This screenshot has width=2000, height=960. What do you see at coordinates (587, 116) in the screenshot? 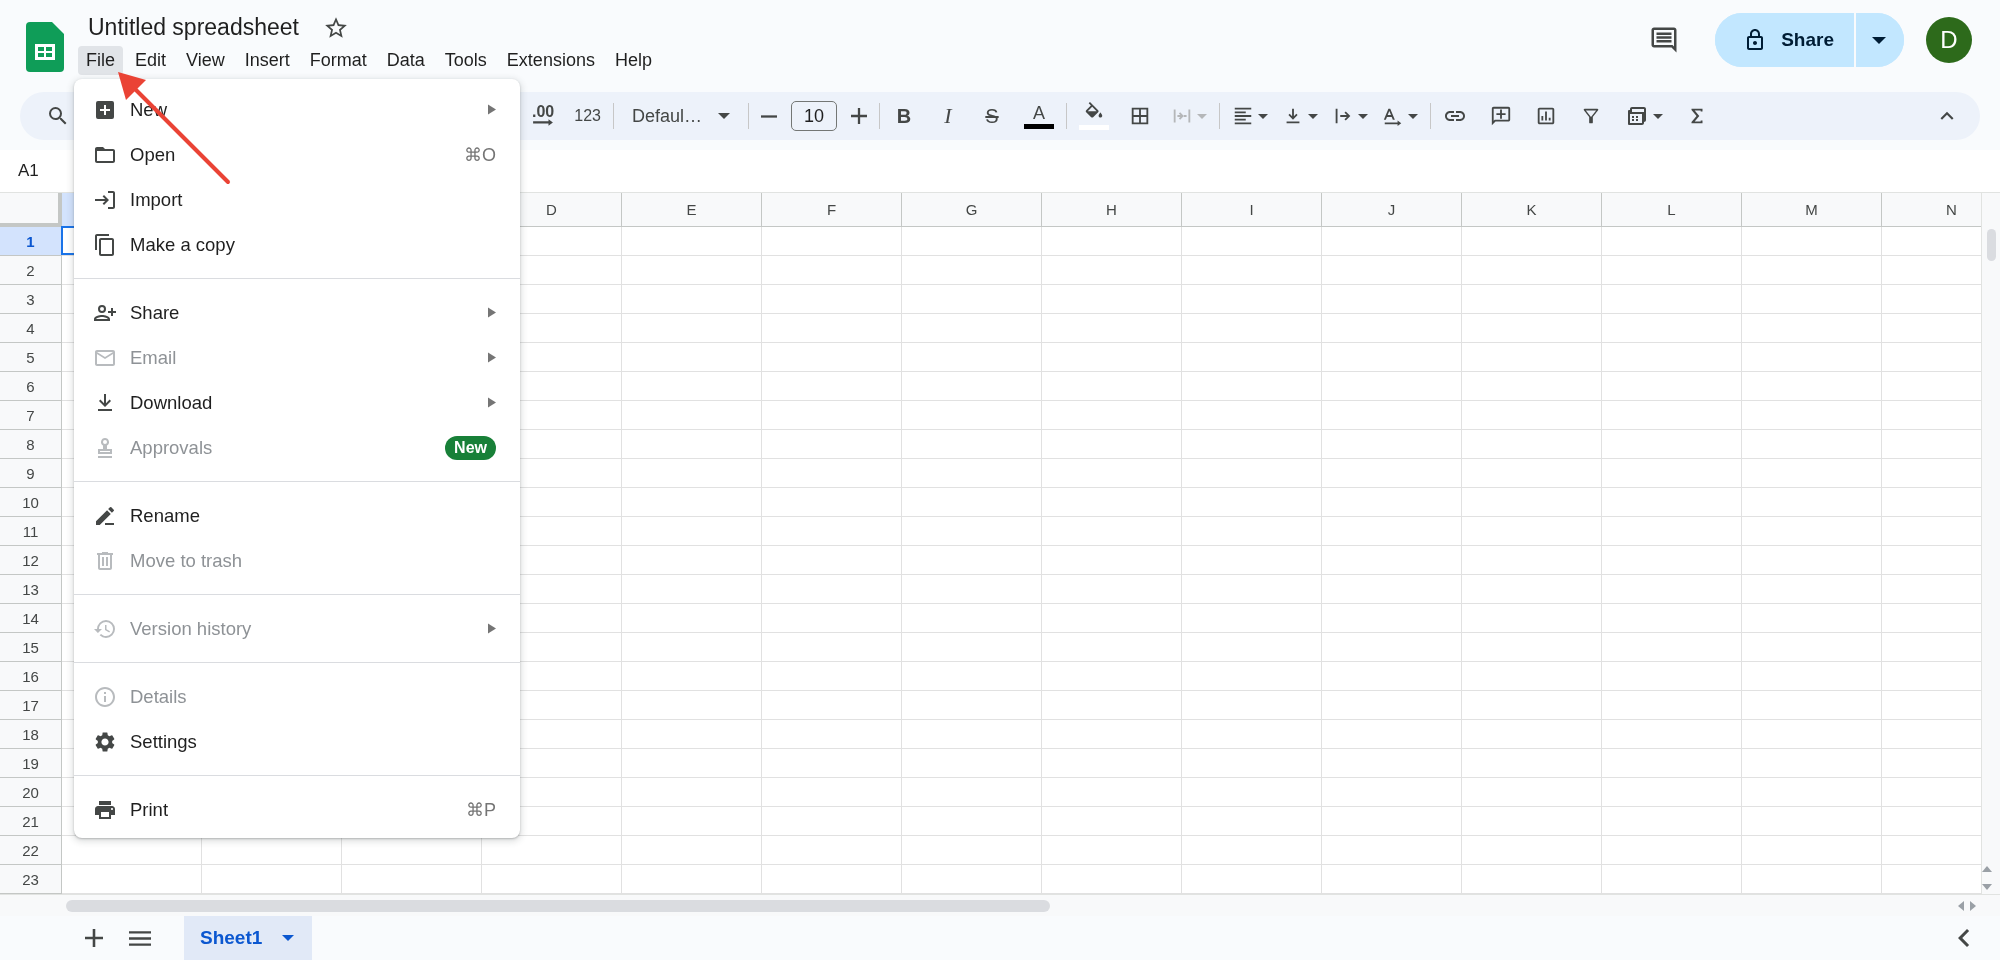
I see `number-format-button: 123` at bounding box center [587, 116].